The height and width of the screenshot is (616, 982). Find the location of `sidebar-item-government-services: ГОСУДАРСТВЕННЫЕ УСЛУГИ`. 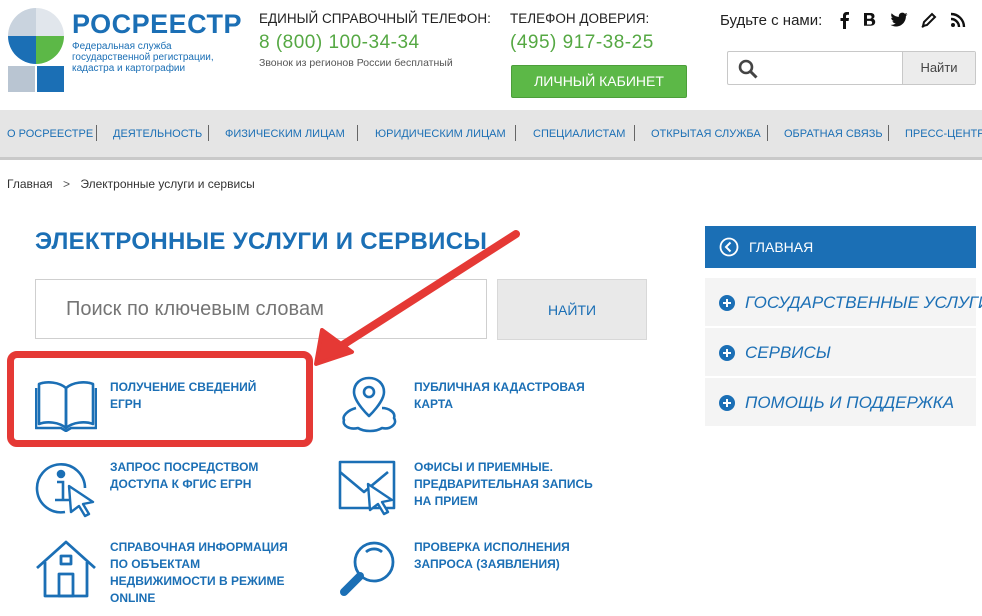

sidebar-item-government-services: ГОСУДАРСТВЕННЫЕ УСЛУГИ is located at coordinates (843, 302).